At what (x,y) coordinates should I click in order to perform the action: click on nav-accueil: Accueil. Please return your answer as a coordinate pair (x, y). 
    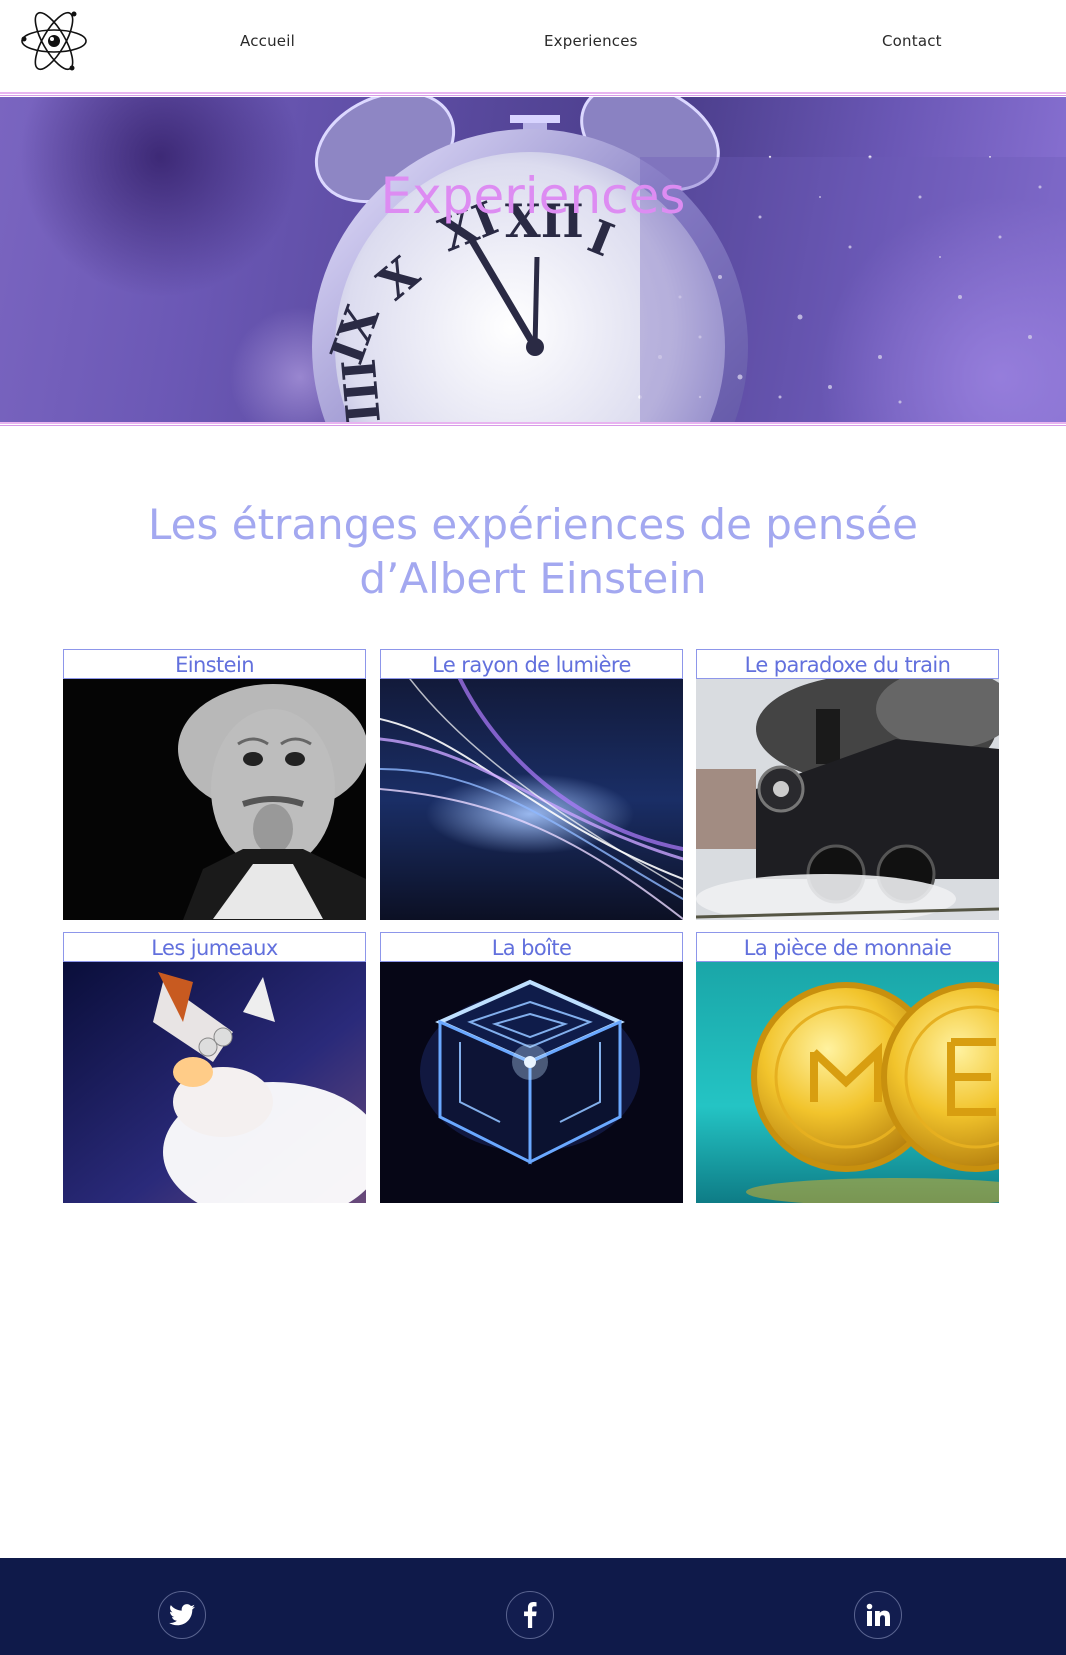
    Looking at the image, I should click on (267, 41).